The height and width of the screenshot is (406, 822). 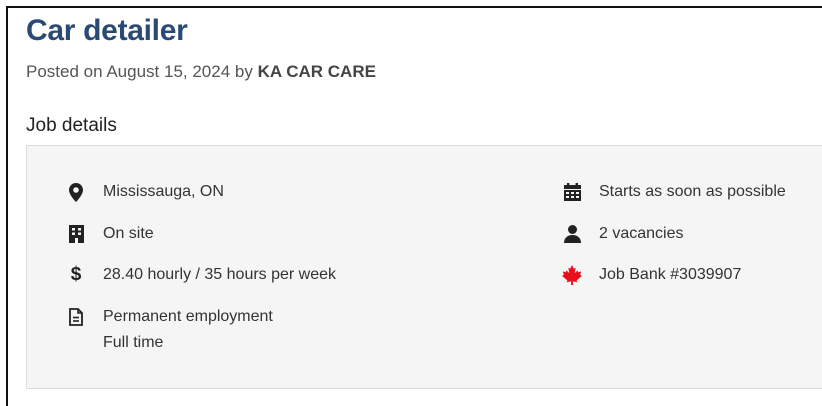 I want to click on workplace-text: On site, so click(x=128, y=233).